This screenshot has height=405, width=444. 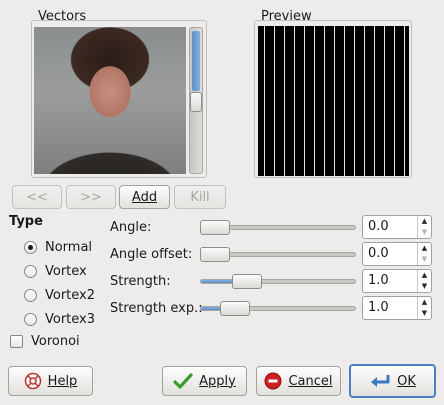 I want to click on param-strength-spinbutton: 1.0 ▲ ▼, so click(x=397, y=281).